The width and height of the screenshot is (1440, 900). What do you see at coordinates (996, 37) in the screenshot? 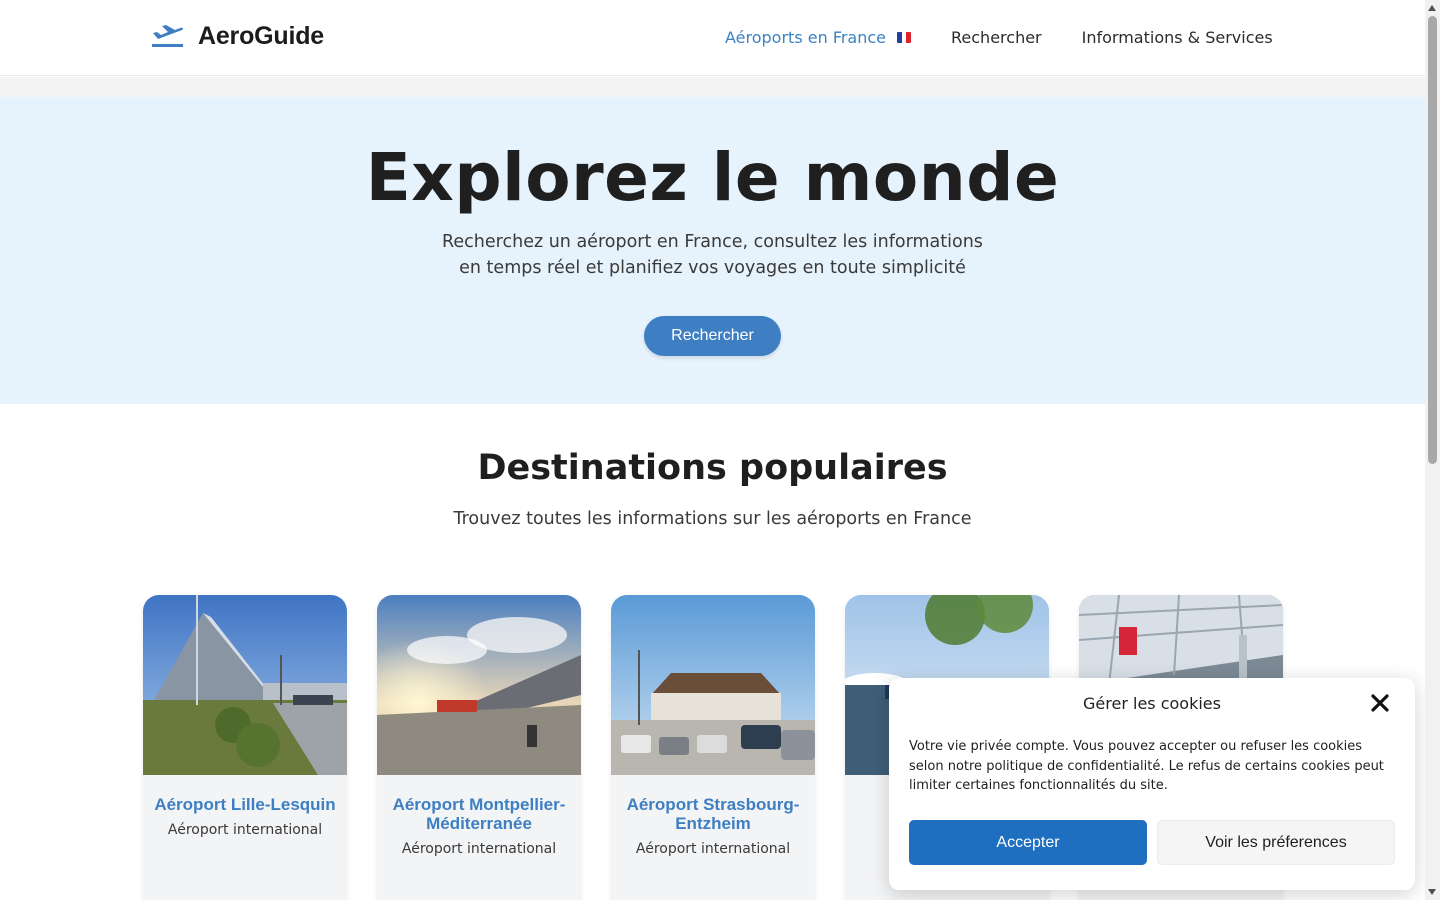
I see `nav-search: Rechercher` at bounding box center [996, 37].